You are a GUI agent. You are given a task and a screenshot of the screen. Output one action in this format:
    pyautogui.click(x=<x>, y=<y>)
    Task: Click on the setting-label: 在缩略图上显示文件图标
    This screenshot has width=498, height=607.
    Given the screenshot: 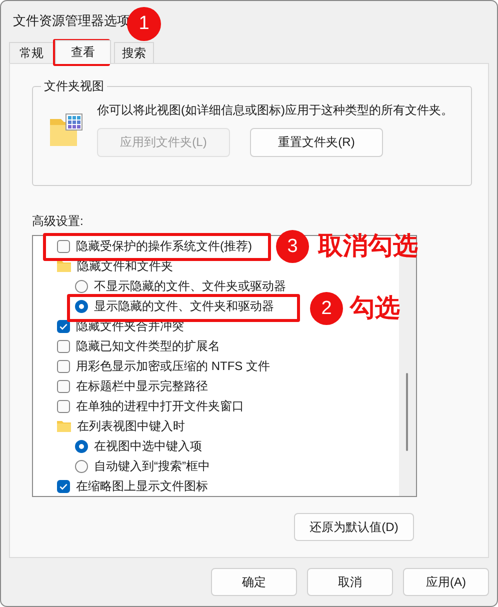 What is the action you would take?
    pyautogui.click(x=142, y=486)
    